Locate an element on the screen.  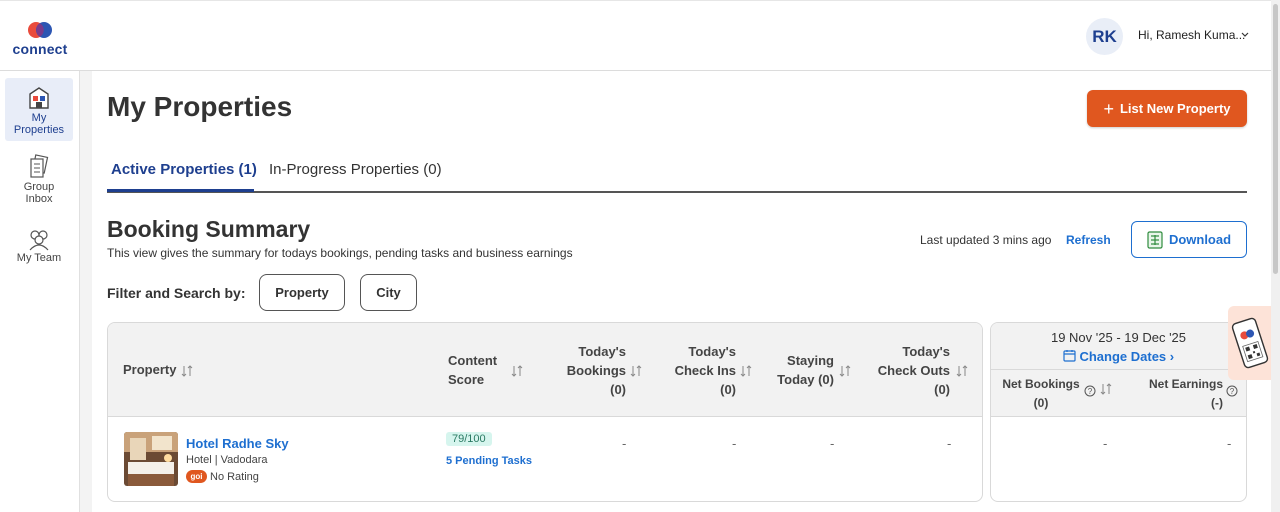
properties-icon is located at coordinates (39, 98).